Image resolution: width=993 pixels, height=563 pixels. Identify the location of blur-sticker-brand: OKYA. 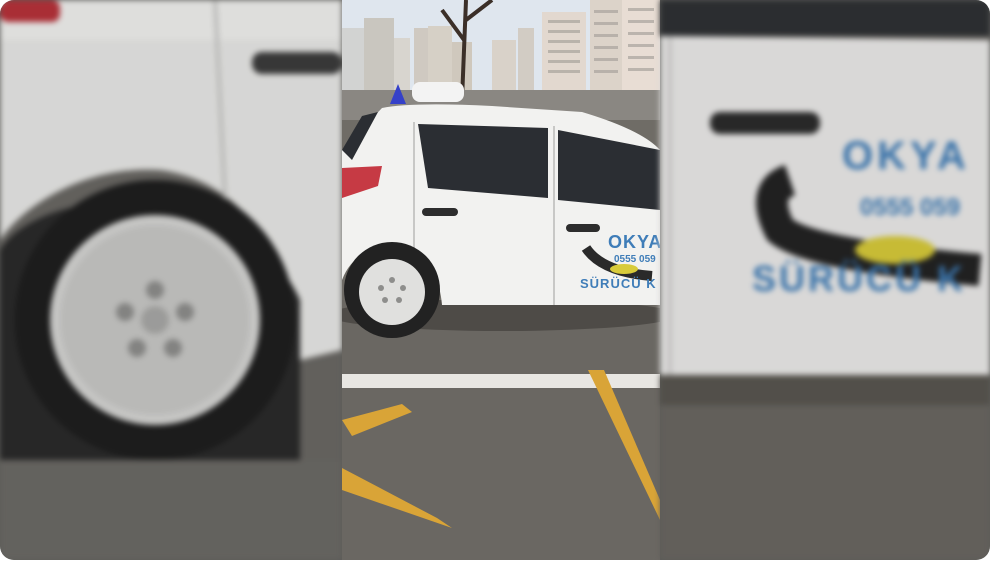
(906, 156).